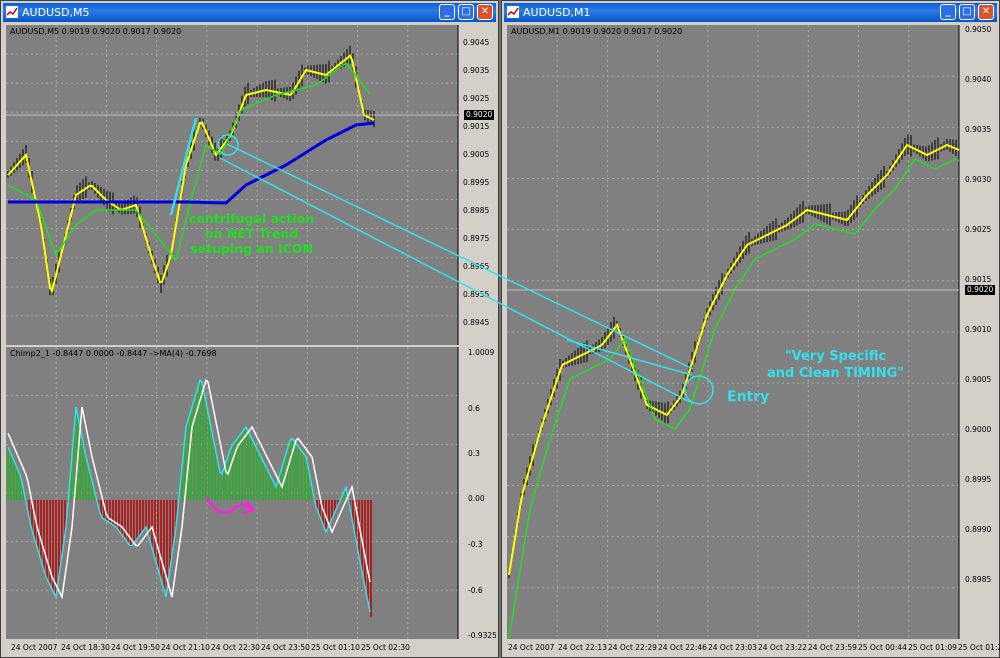  Describe the element at coordinates (629, 357) in the screenshot. I see `cyan-line` at that location.